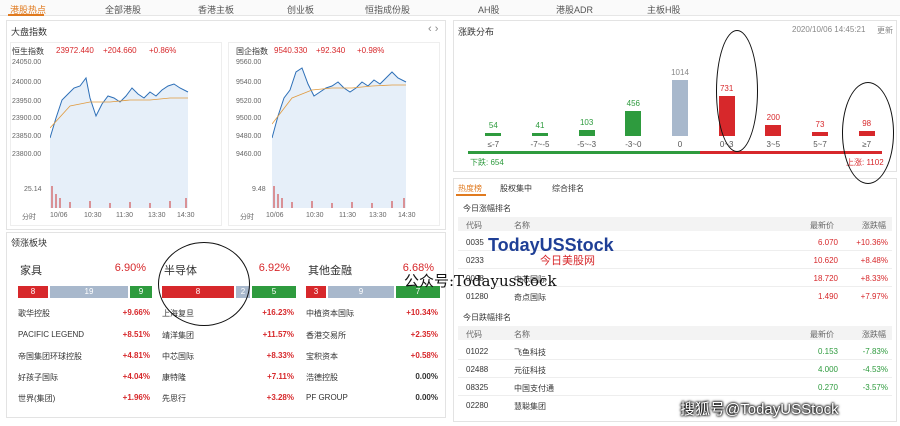 The image size is (900, 426). Describe the element at coordinates (29, 243) in the screenshot. I see `sectors-title: 领涨板块` at that location.